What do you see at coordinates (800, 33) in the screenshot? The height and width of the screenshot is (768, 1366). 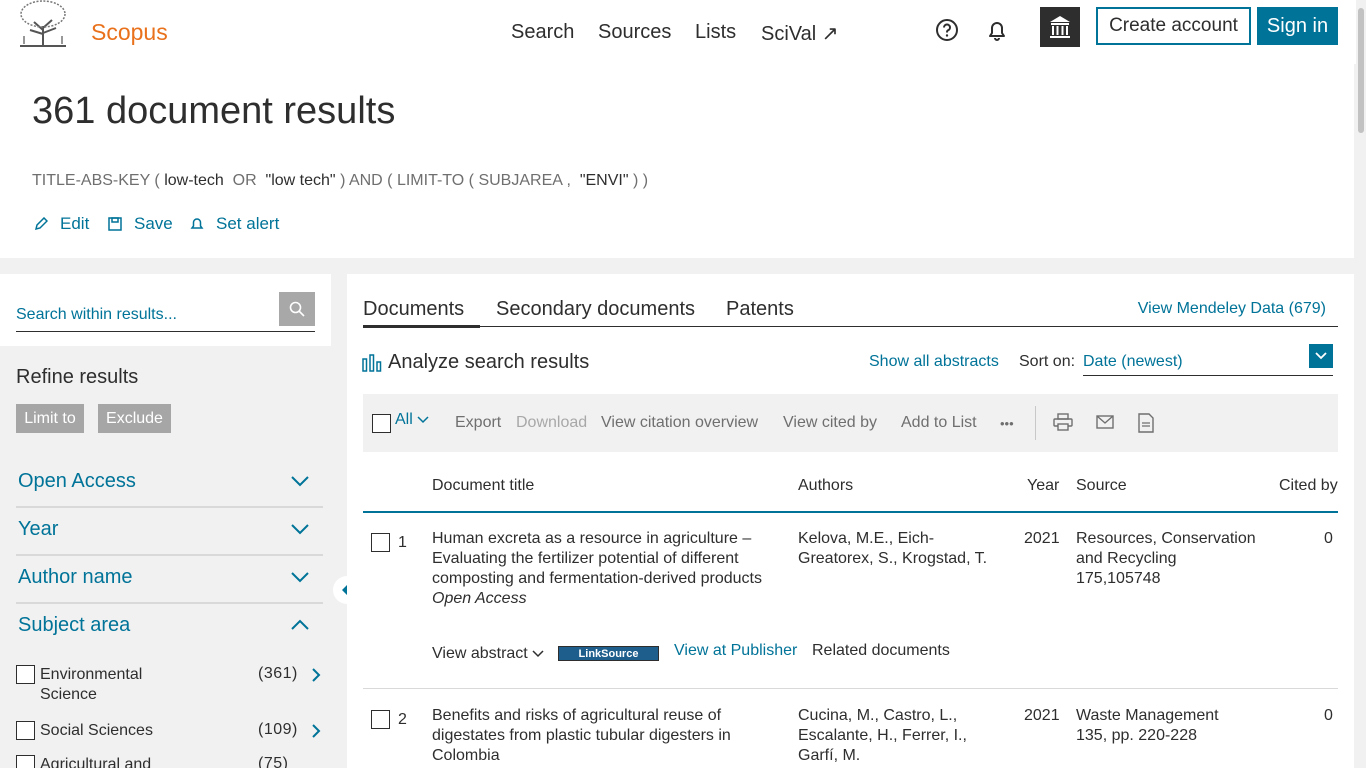 I see `nav-scival: SciVal ↗` at bounding box center [800, 33].